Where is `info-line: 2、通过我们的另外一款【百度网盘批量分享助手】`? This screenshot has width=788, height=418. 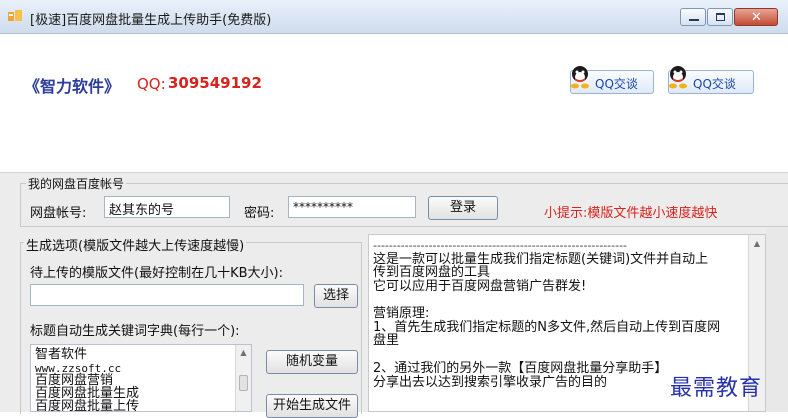
info-line: 2、通过我们的另外一款【百度网盘批量分享助手】 is located at coordinates (520, 368).